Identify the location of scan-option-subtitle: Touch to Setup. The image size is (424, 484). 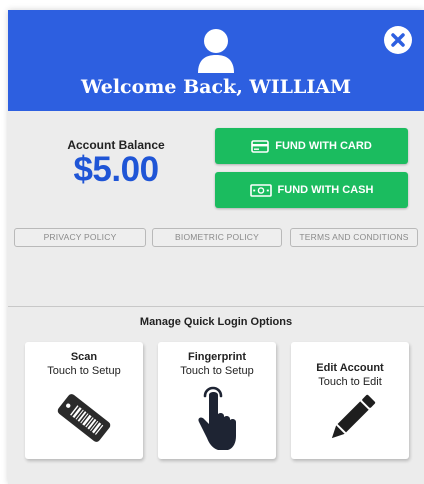
(84, 371).